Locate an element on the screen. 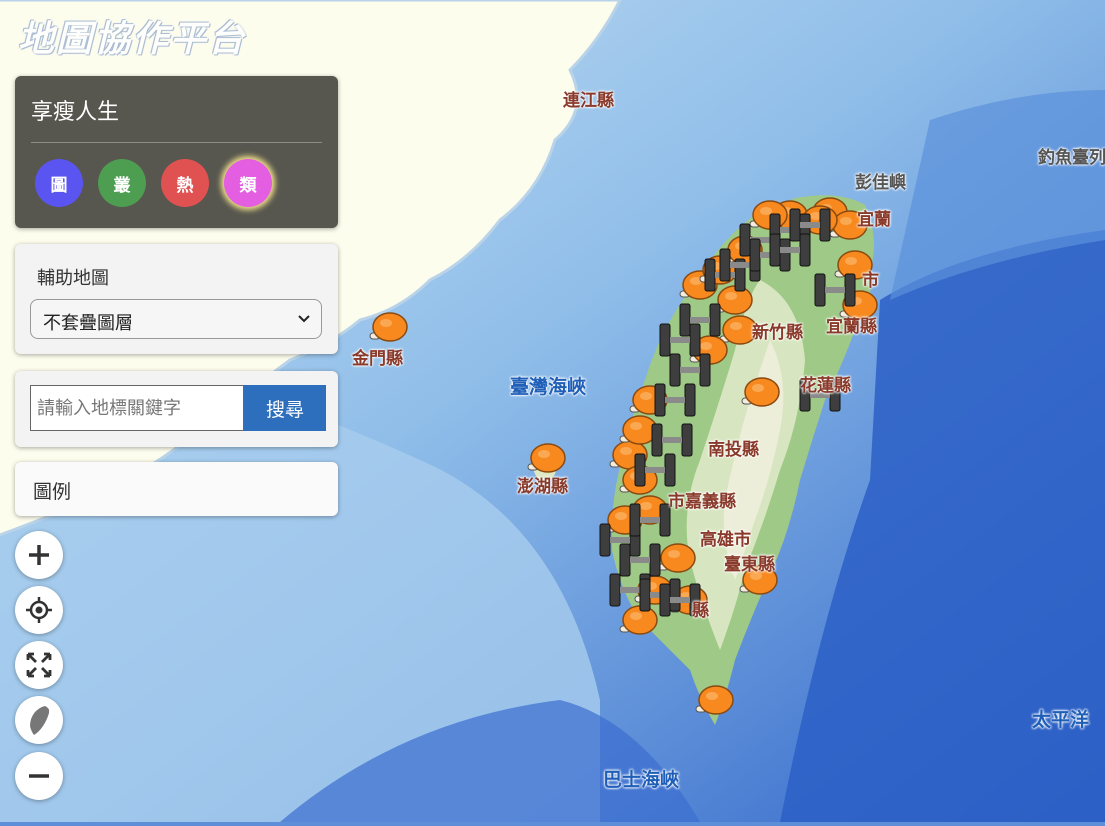 The image size is (1105, 826). map-label-lianjiang: 連江縣 is located at coordinates (588, 101).